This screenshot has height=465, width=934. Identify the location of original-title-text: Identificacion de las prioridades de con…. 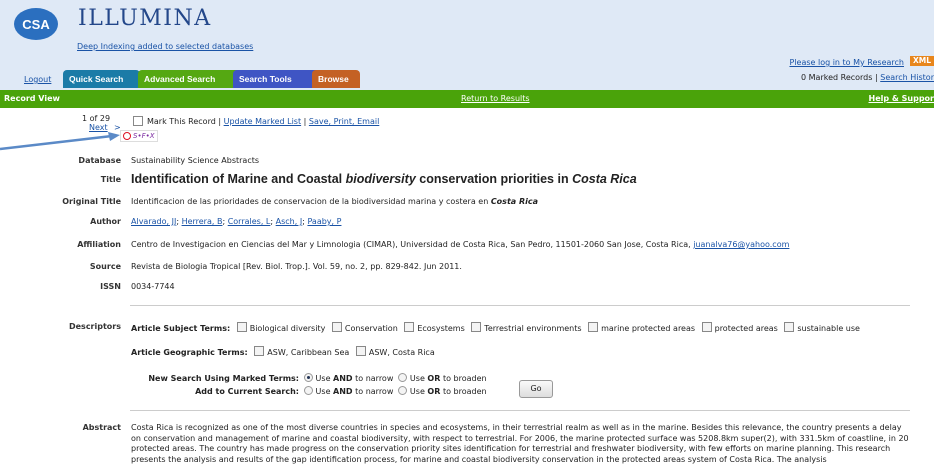
(311, 201).